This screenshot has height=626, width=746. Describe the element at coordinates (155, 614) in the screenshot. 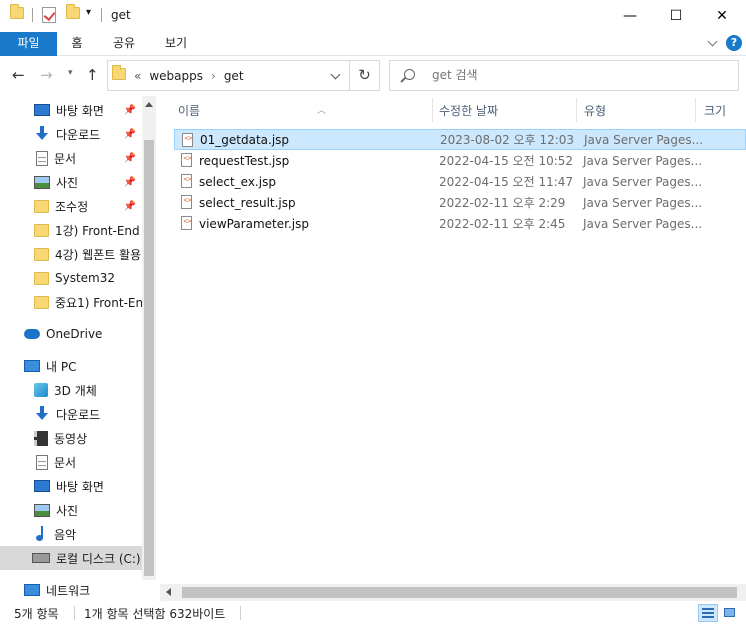

I see `selection-info: 1개 항목 선택함 632바이트` at that location.